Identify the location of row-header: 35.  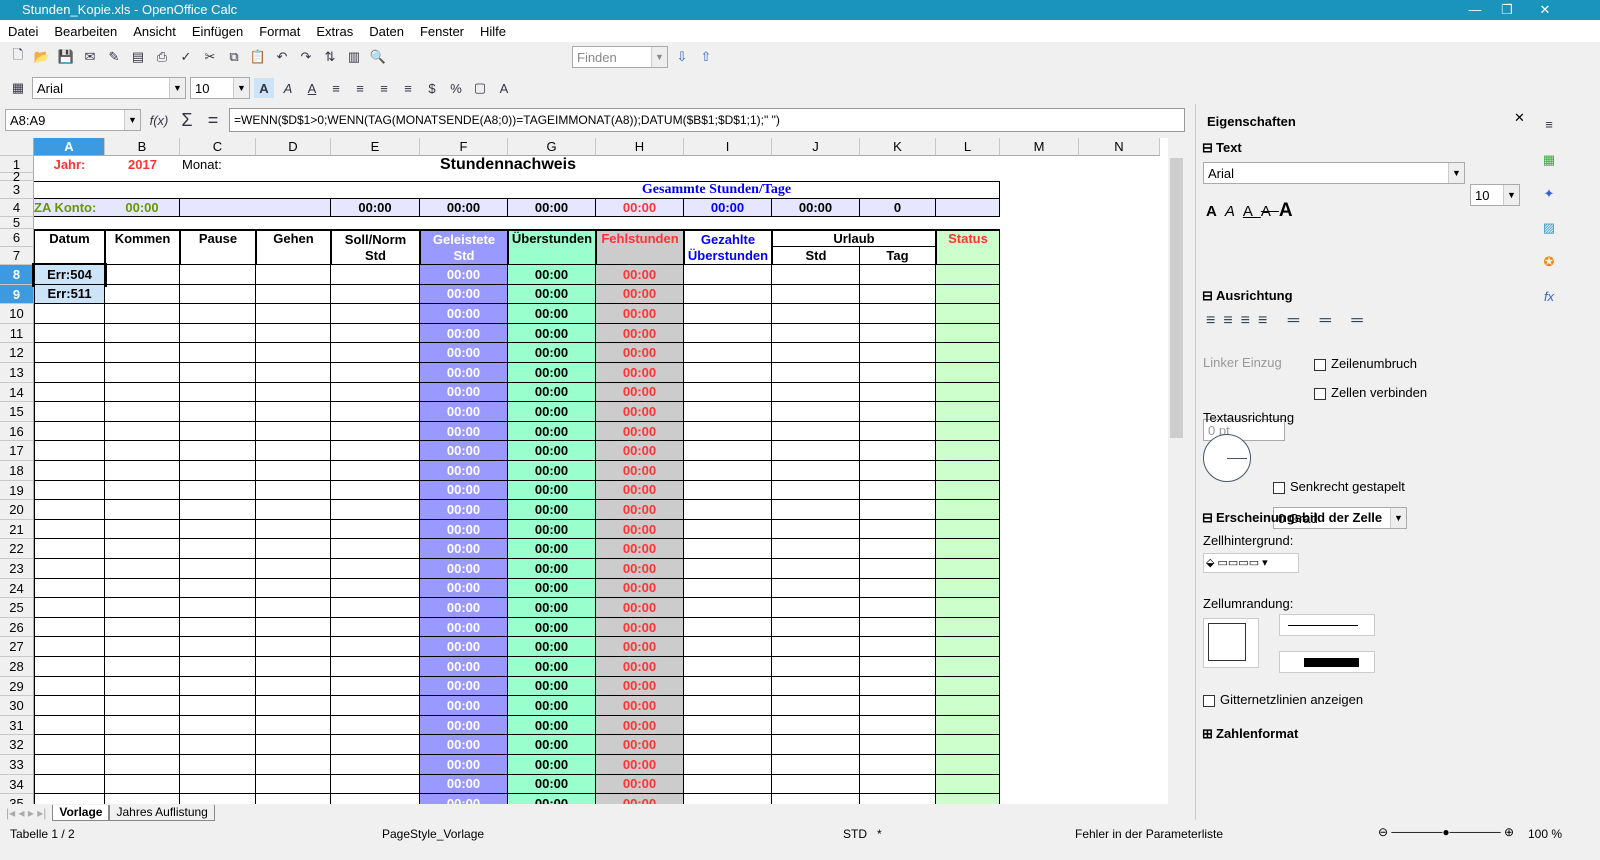
(17, 799).